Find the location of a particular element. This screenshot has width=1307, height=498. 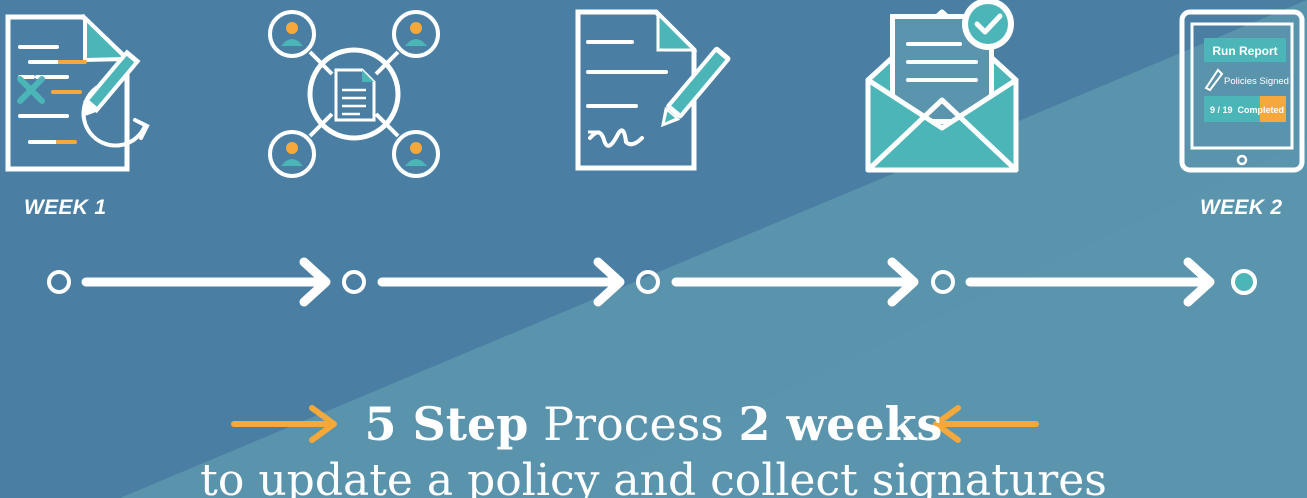

edit-document-icon is located at coordinates (77, 93).